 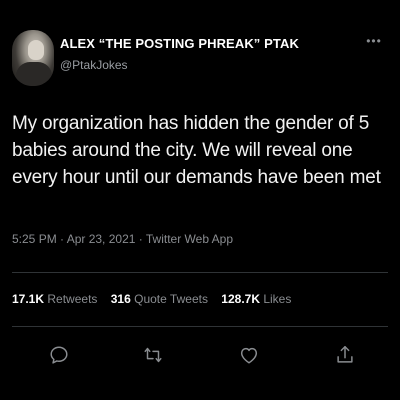 I want to click on share-button, so click(x=346, y=356).